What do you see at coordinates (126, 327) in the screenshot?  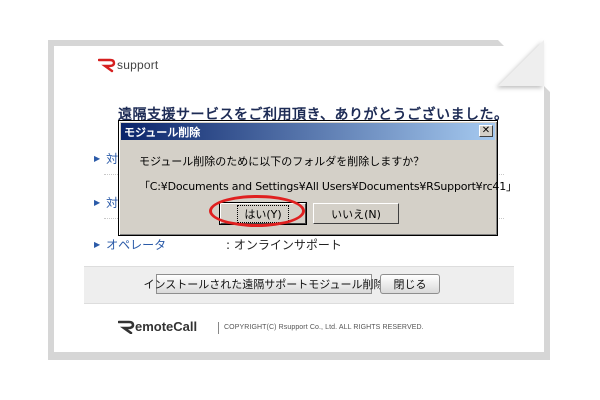 I see `remotecall-logo-icon` at bounding box center [126, 327].